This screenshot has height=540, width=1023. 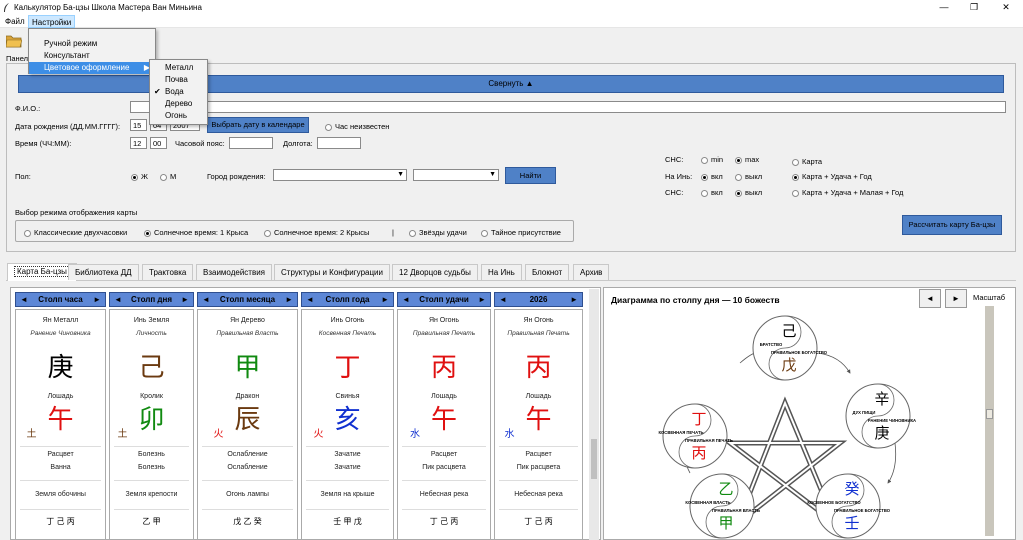 I want to click on option-row2-on-radio: вкл, so click(x=712, y=176).